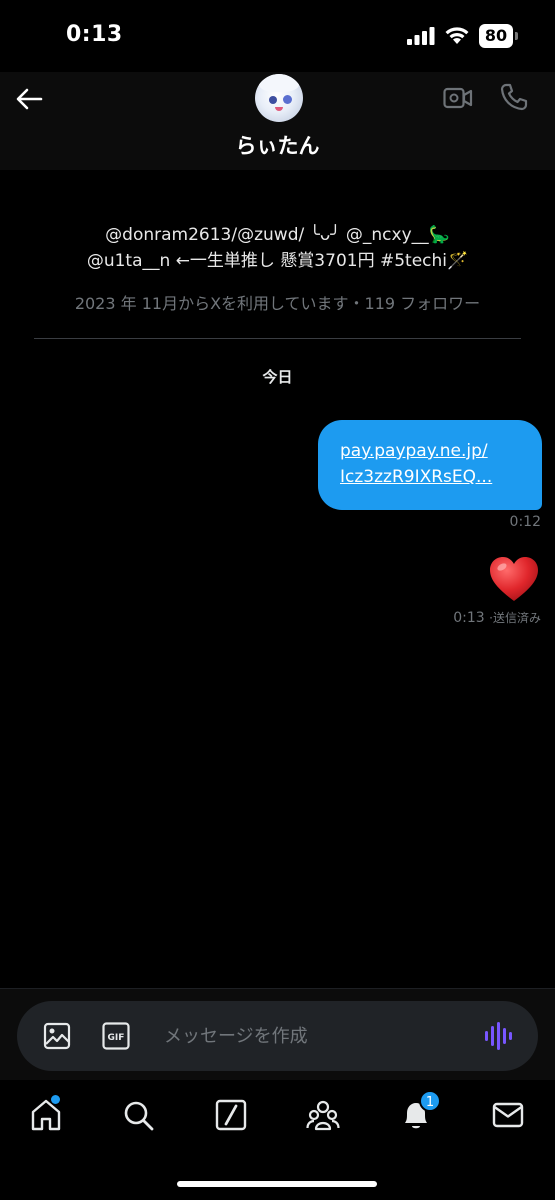 This screenshot has height=1200, width=555. Describe the element at coordinates (277, 303) in the screenshot. I see `profile-meta: 2023 年 11月からXを利用しています・119 フォロワー` at that location.